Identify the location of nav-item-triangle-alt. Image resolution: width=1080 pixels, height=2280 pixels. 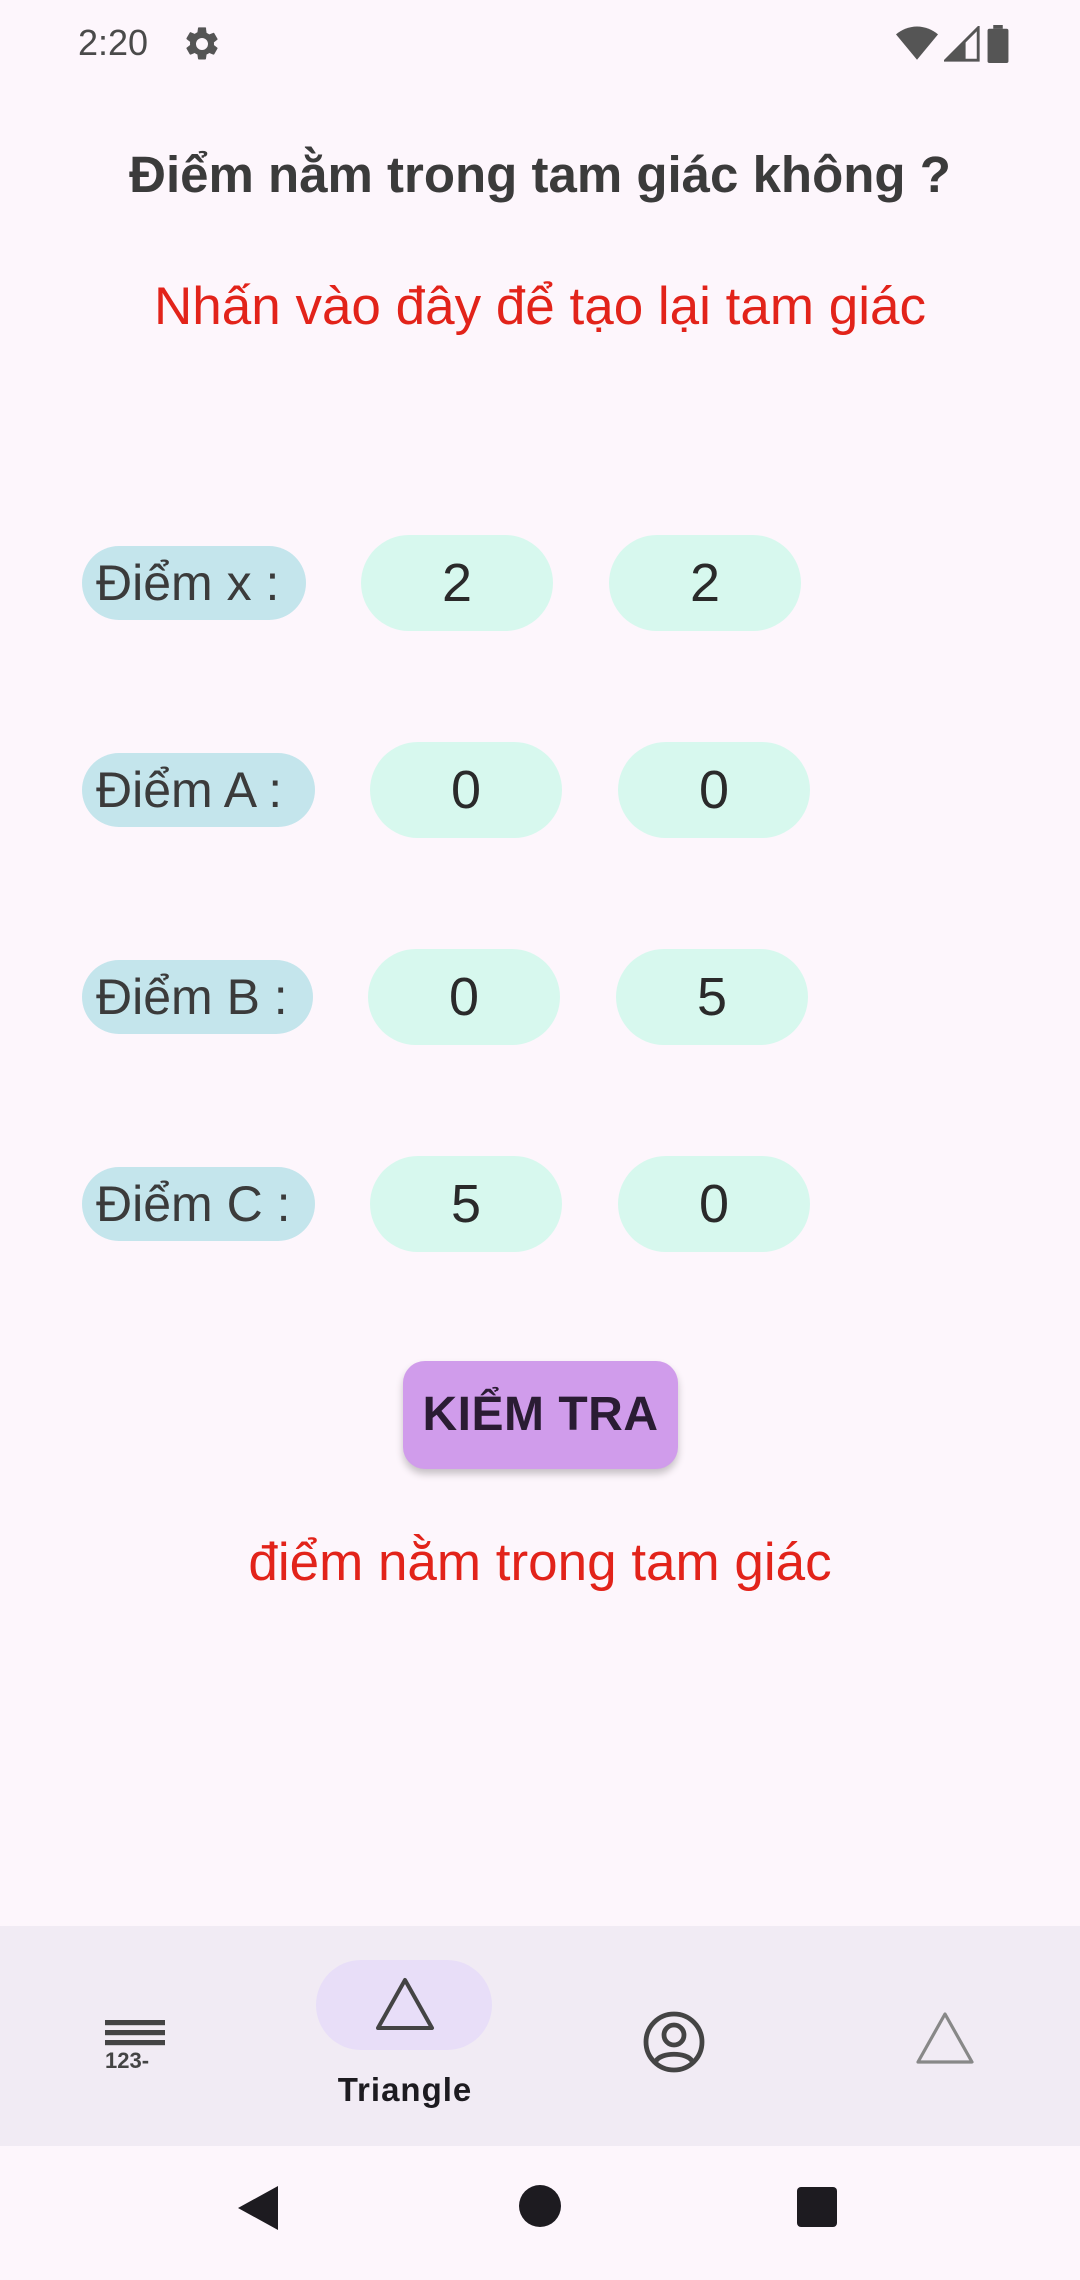
(945, 2036).